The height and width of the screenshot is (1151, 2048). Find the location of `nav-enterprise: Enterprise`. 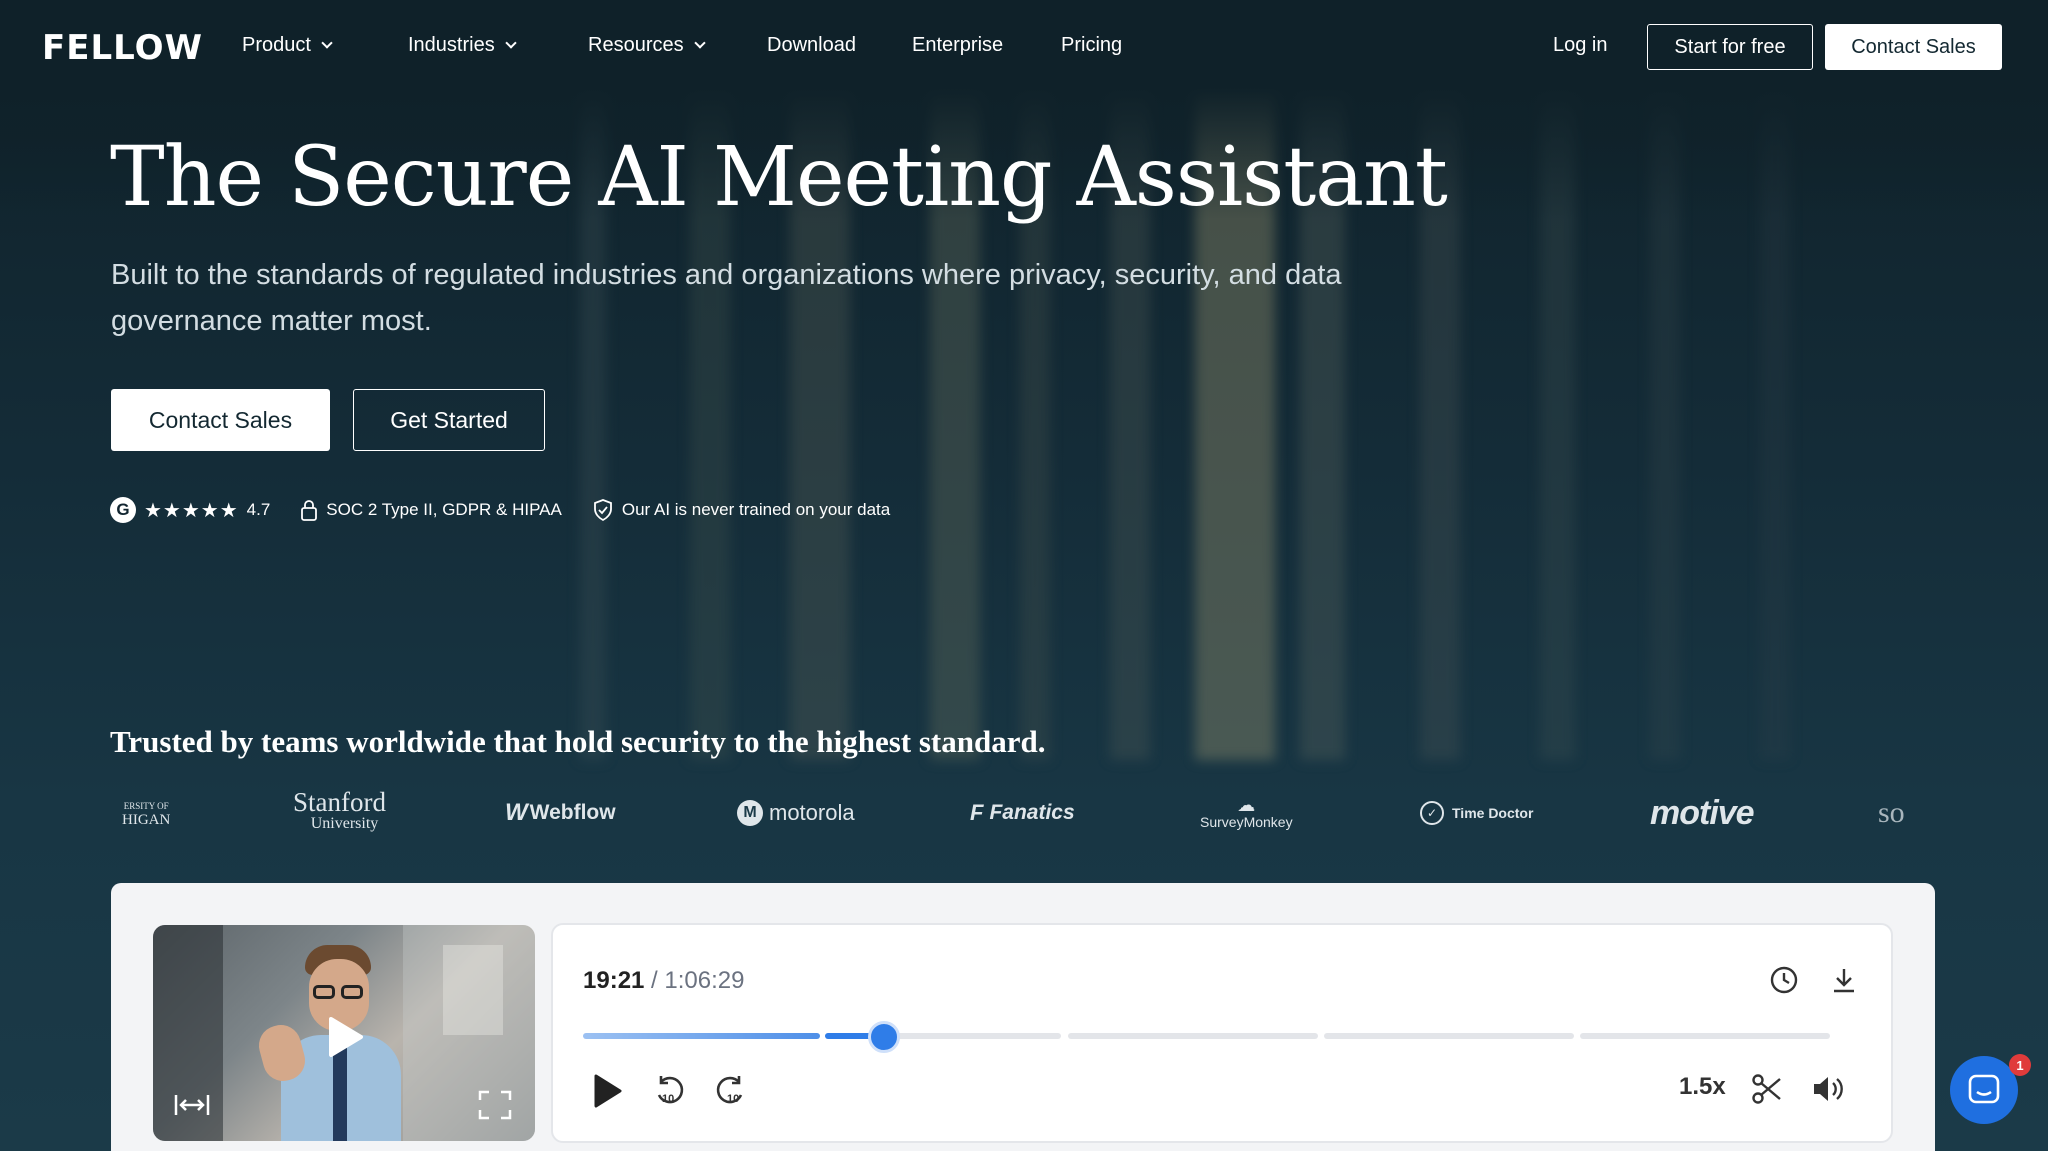

nav-enterprise: Enterprise is located at coordinates (957, 45).